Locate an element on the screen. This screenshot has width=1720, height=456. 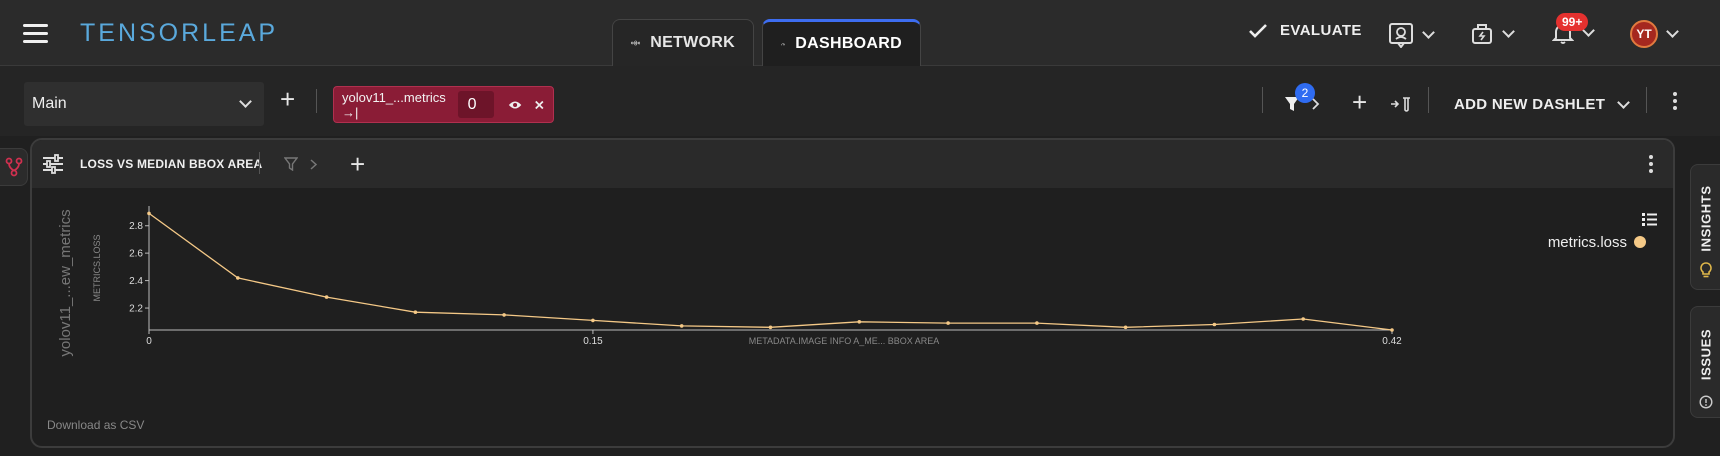
x-tick-label: 0.15 is located at coordinates (593, 341).